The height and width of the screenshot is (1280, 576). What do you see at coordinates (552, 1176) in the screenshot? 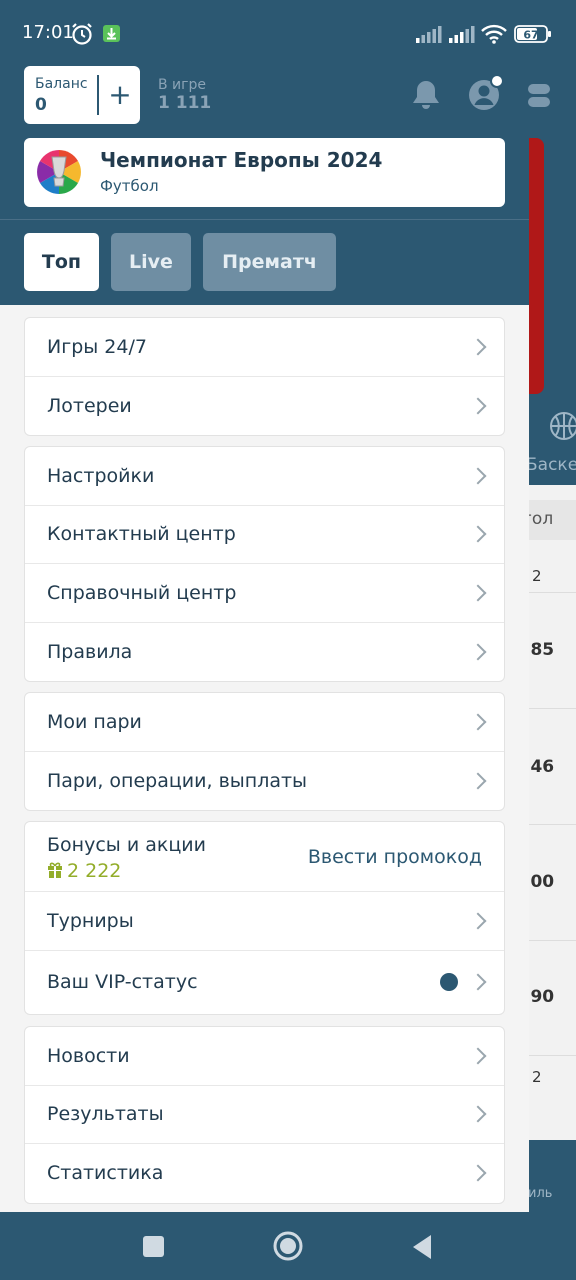
I see `background-nav` at bounding box center [552, 1176].